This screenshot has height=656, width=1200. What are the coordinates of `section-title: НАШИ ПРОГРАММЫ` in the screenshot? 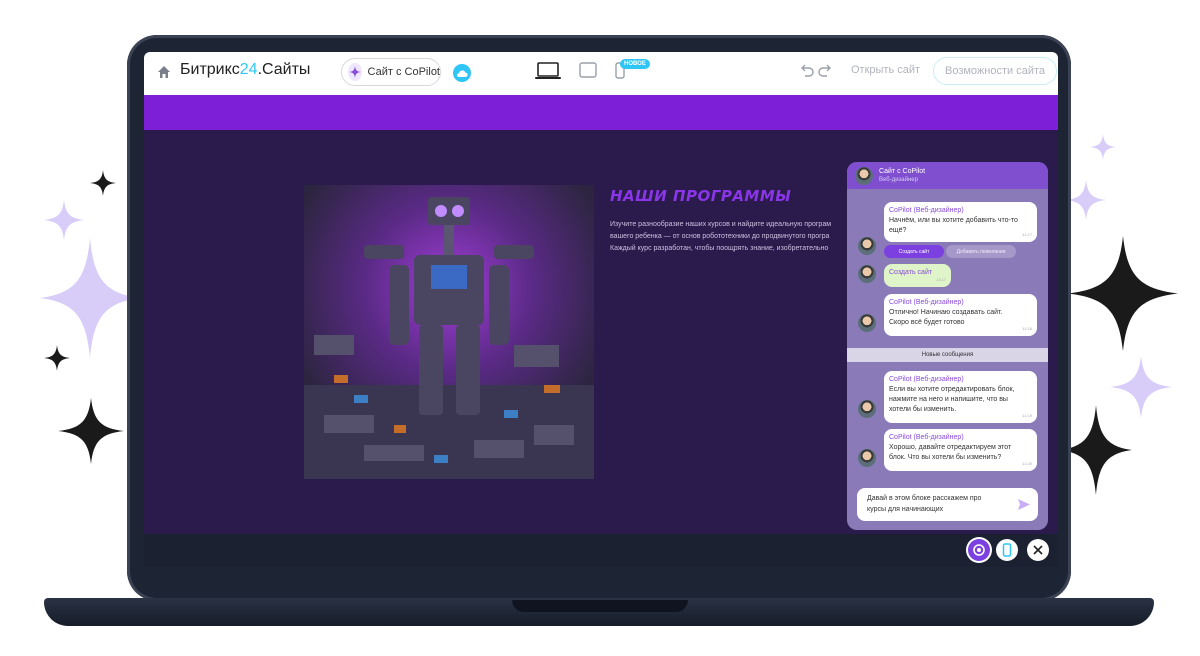 It's located at (701, 196).